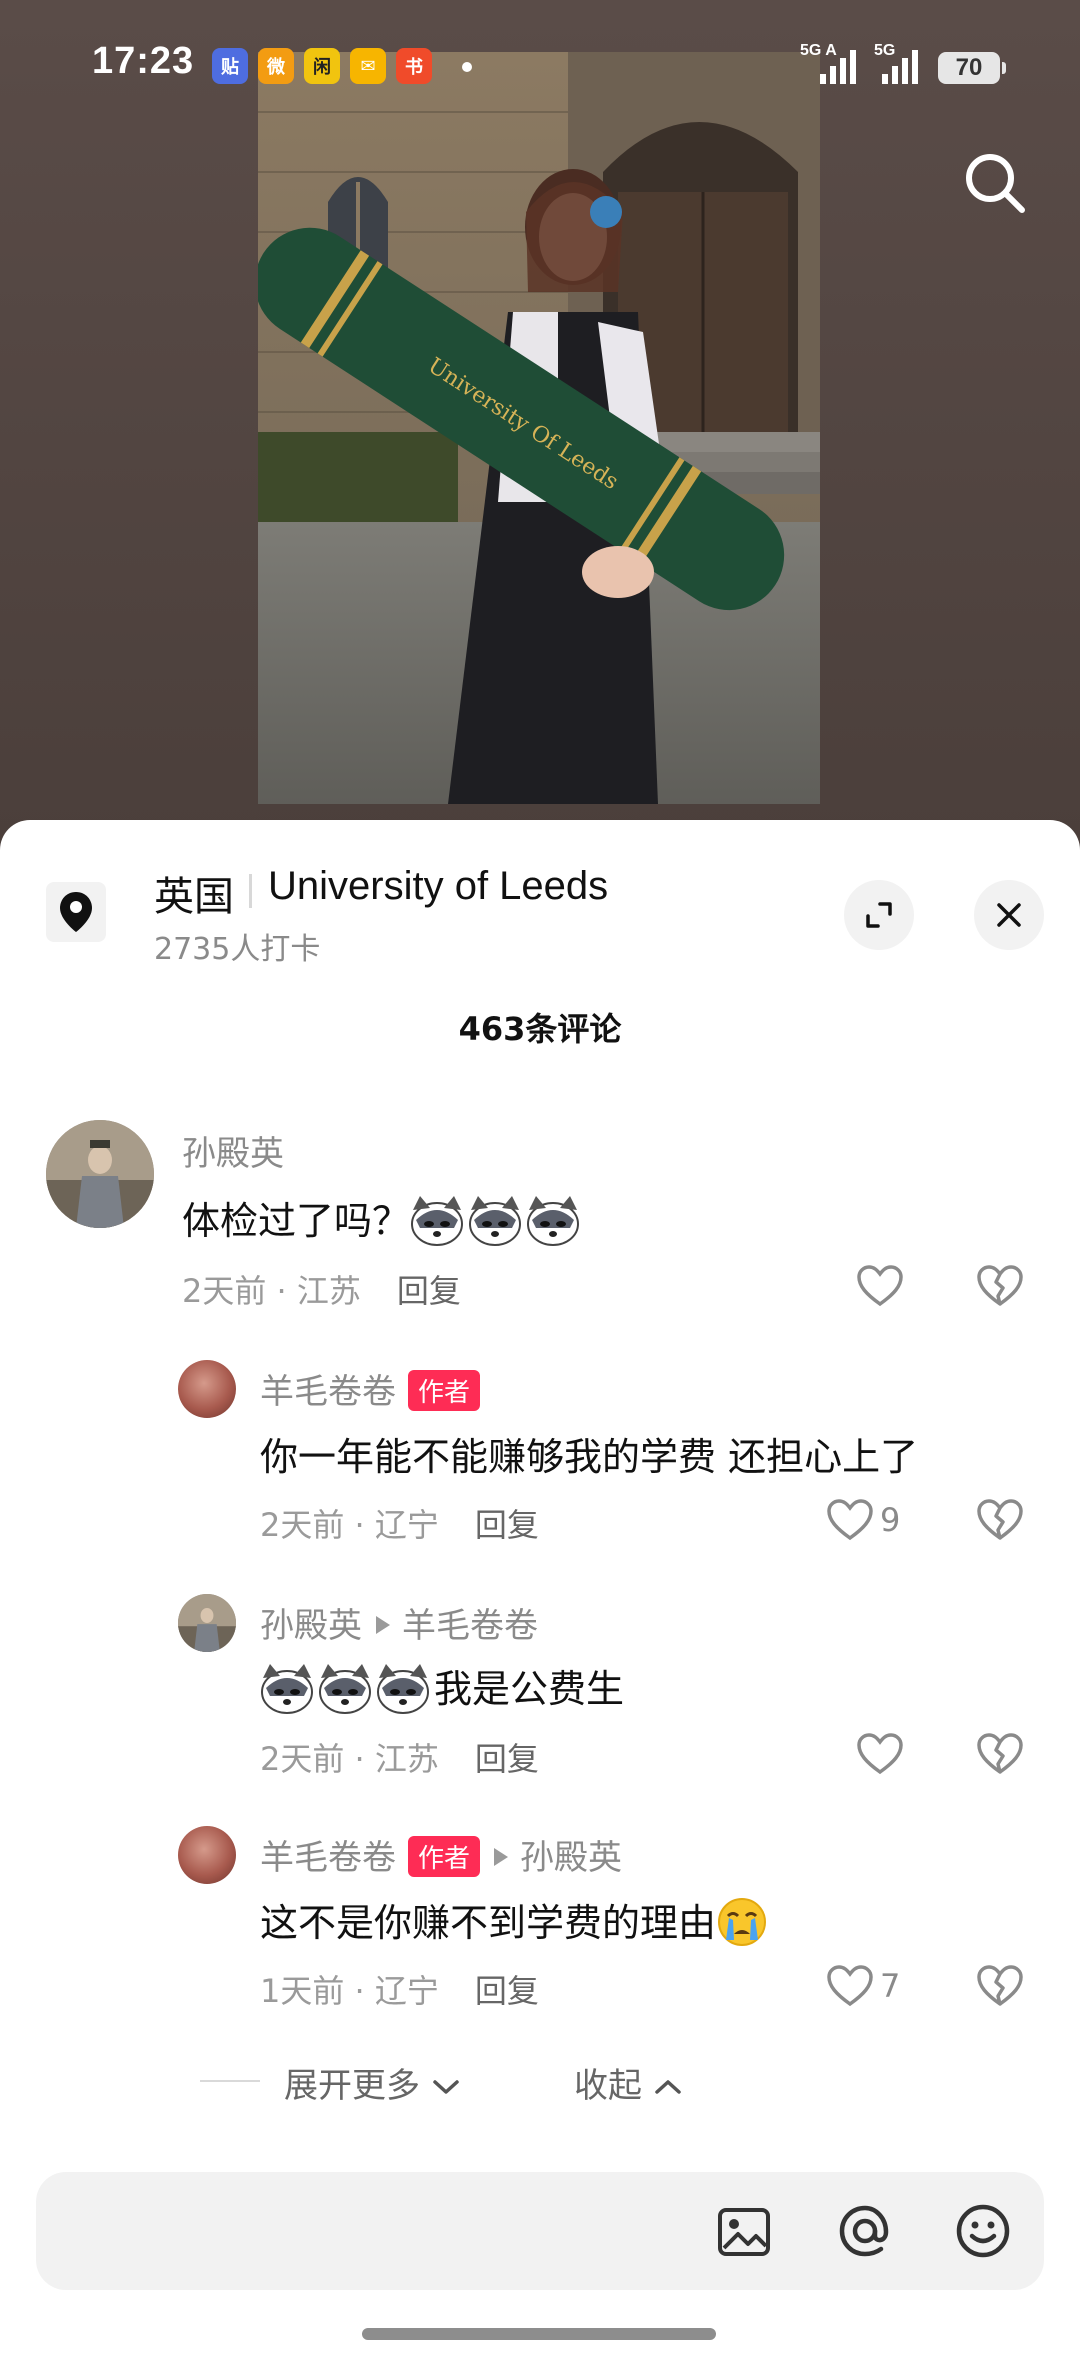 The height and width of the screenshot is (2362, 1080). I want to click on expand-button, so click(879, 915).